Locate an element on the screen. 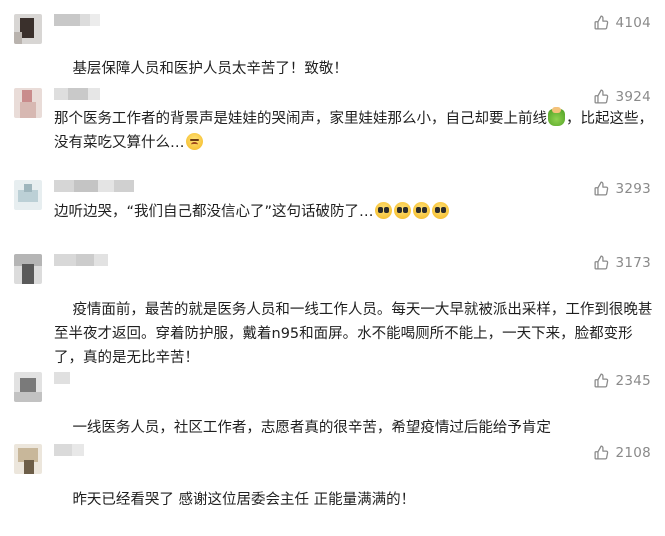  like-count: 3293 is located at coordinates (633, 188).